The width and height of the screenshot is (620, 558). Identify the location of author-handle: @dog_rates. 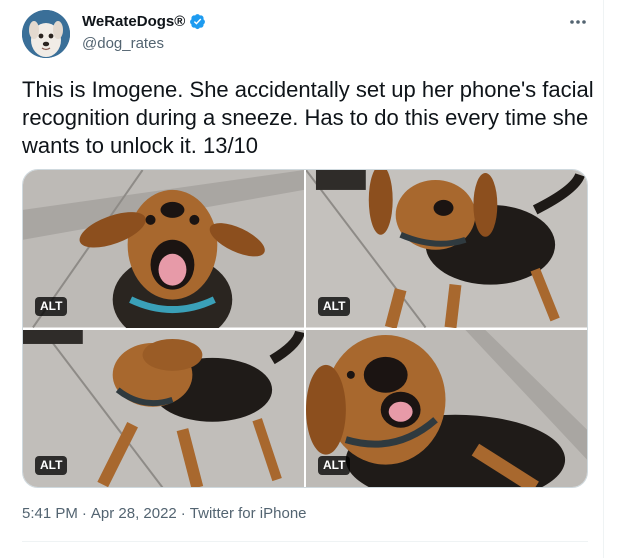
(123, 43).